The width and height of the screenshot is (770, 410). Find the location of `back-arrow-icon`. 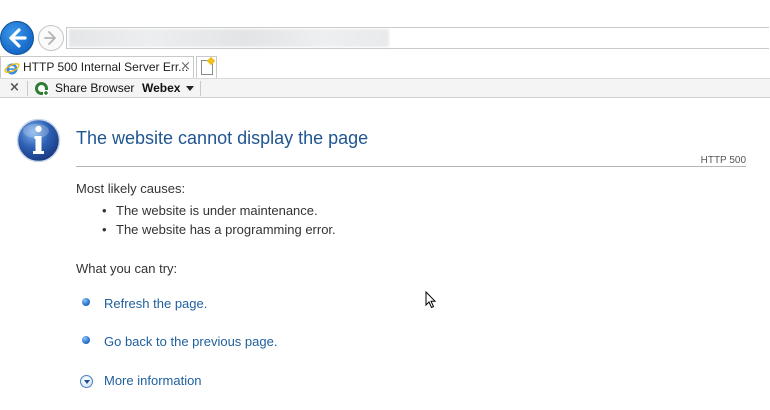

back-arrow-icon is located at coordinates (18, 38).